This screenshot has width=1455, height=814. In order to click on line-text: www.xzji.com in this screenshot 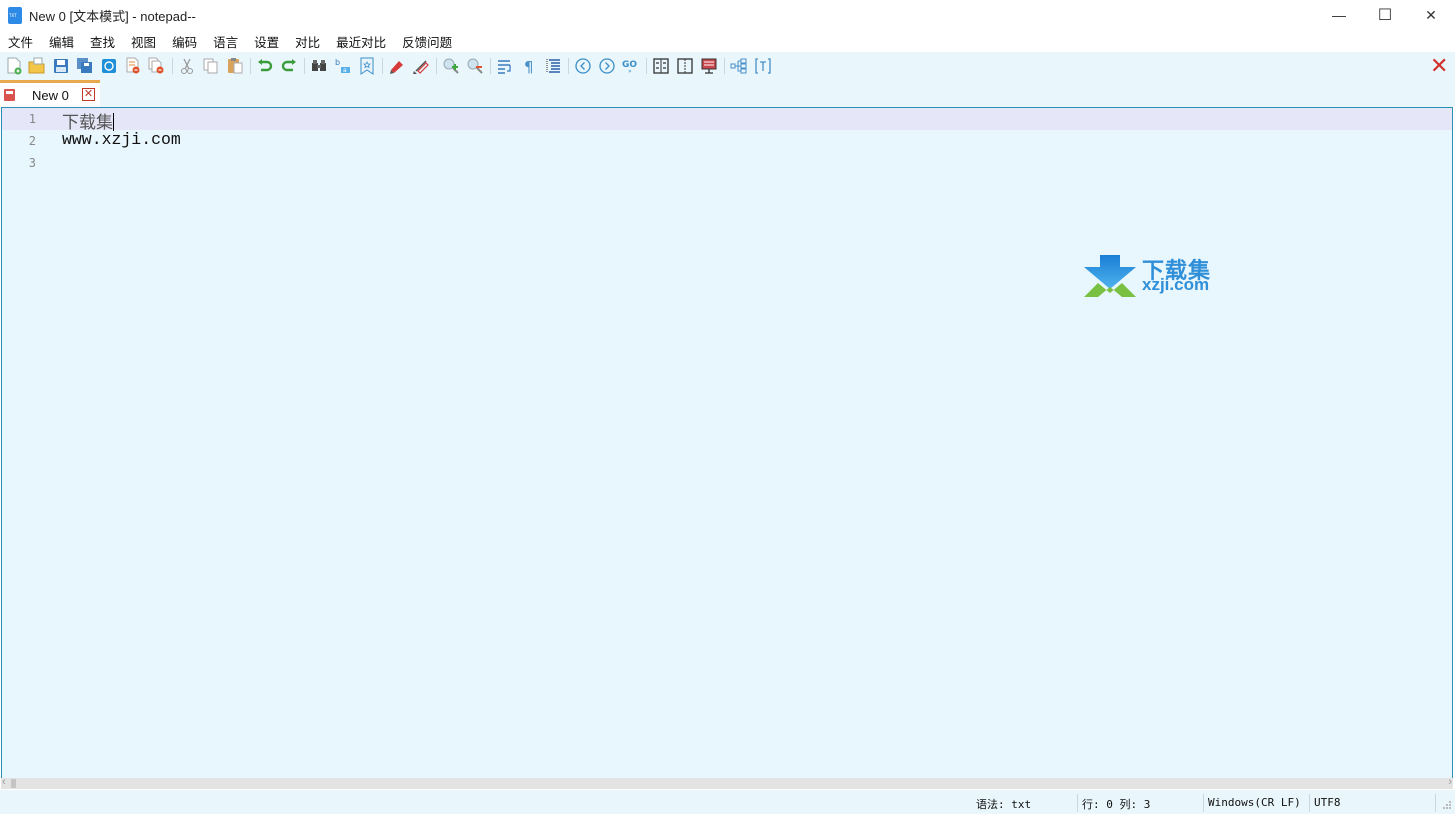, I will do `click(121, 139)`.